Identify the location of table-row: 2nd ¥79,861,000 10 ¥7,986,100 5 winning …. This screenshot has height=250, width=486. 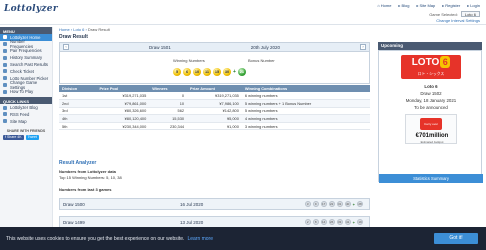
(214, 103).